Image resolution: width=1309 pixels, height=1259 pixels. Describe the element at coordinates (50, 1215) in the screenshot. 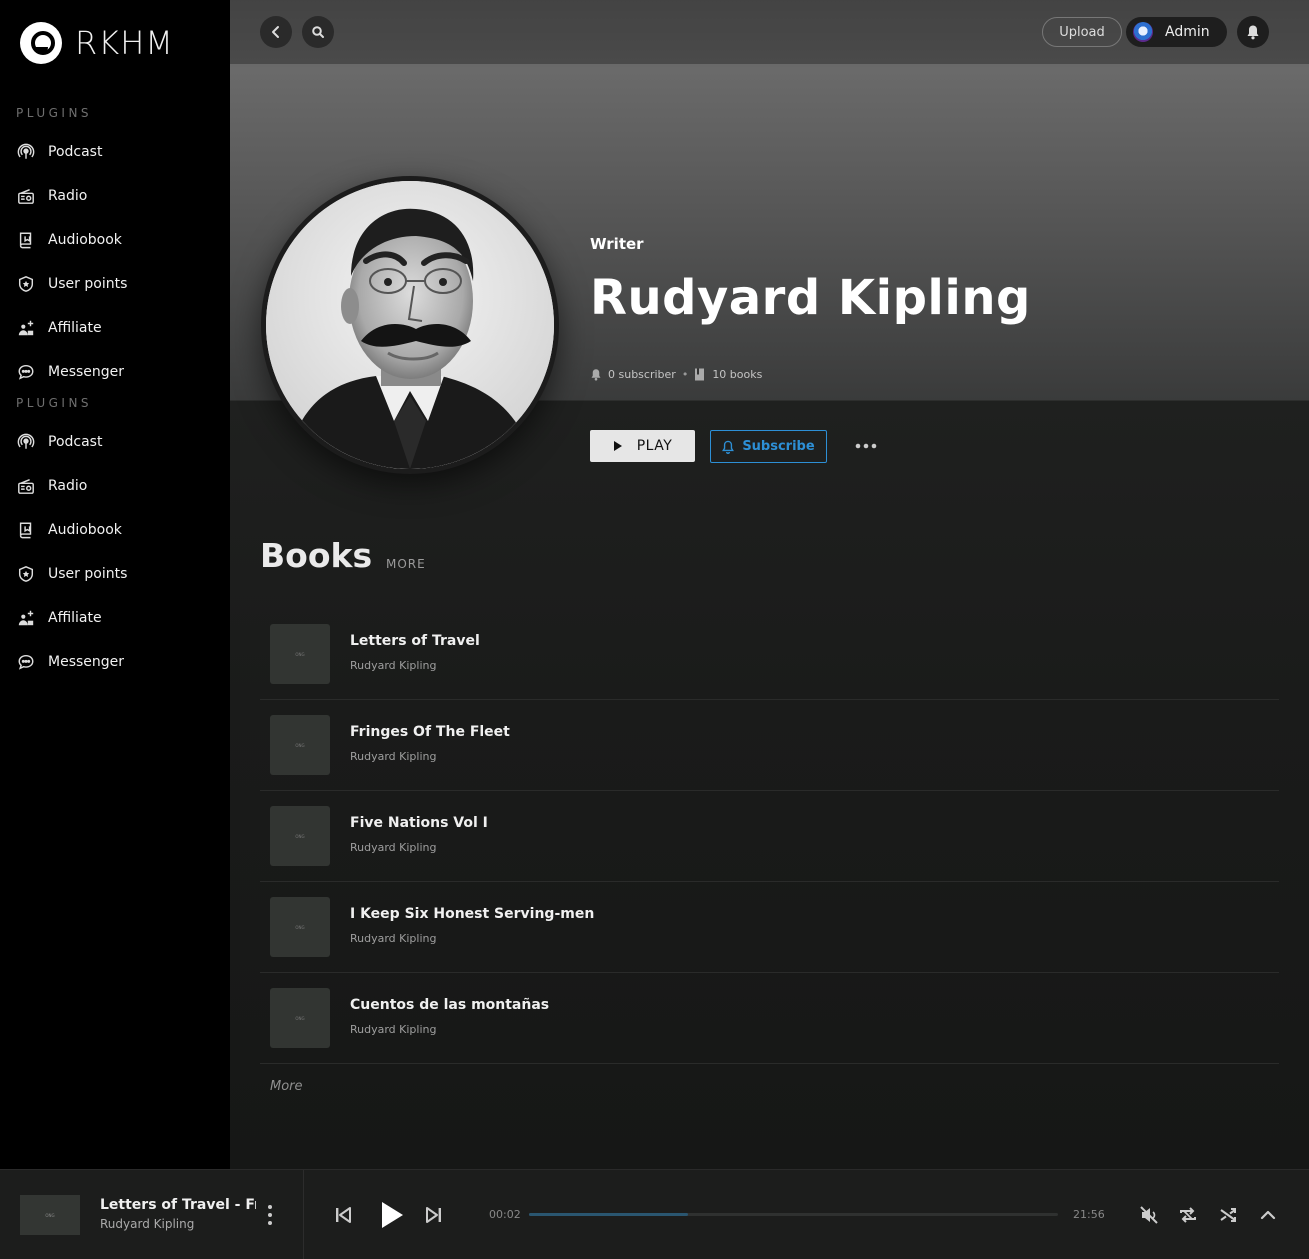

I see `now-playing-cover: ONG` at that location.